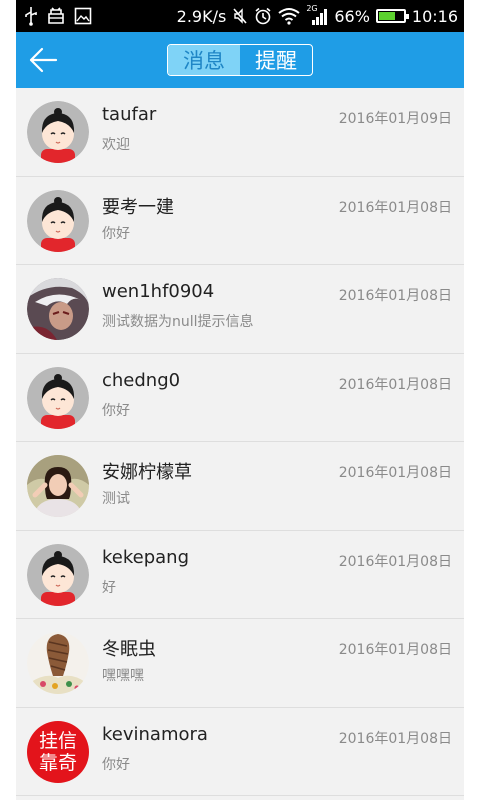 The width and height of the screenshot is (480, 800). What do you see at coordinates (129, 649) in the screenshot?
I see `contact-name: 冬眠虫` at bounding box center [129, 649].